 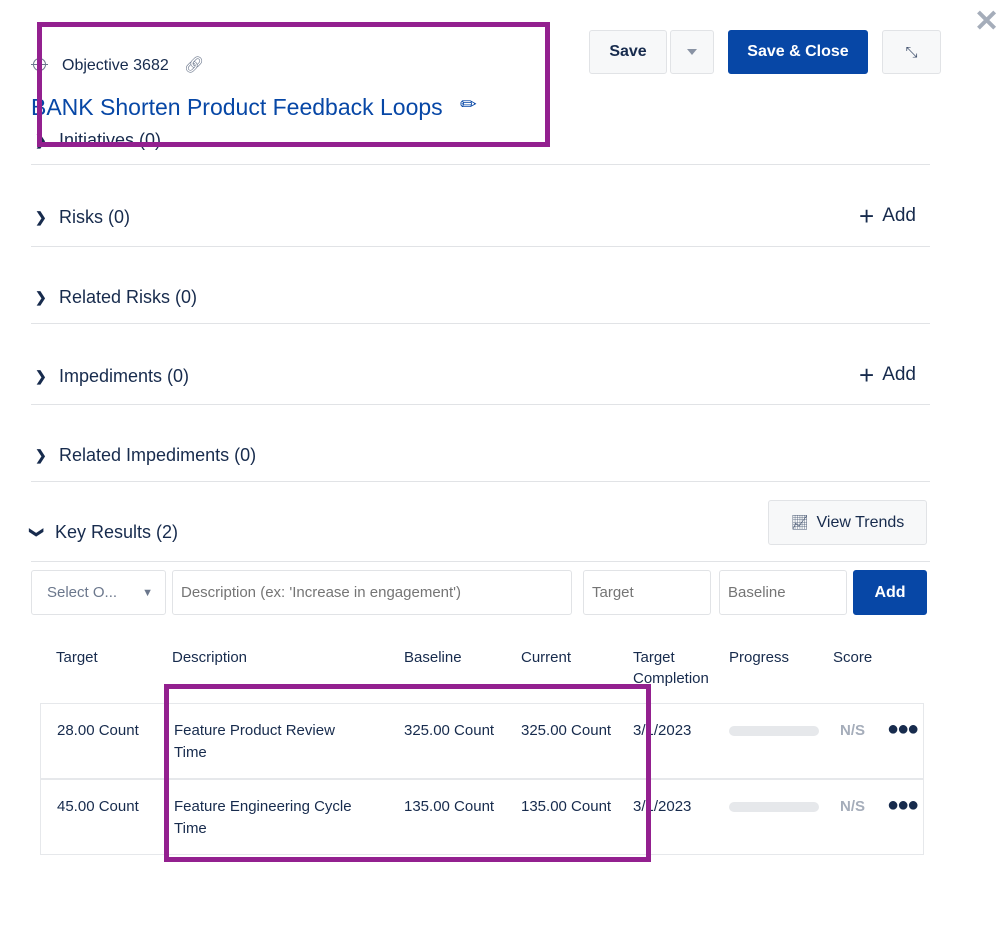 I want to click on cell-description: Feature Product Review Time, so click(x=254, y=741).